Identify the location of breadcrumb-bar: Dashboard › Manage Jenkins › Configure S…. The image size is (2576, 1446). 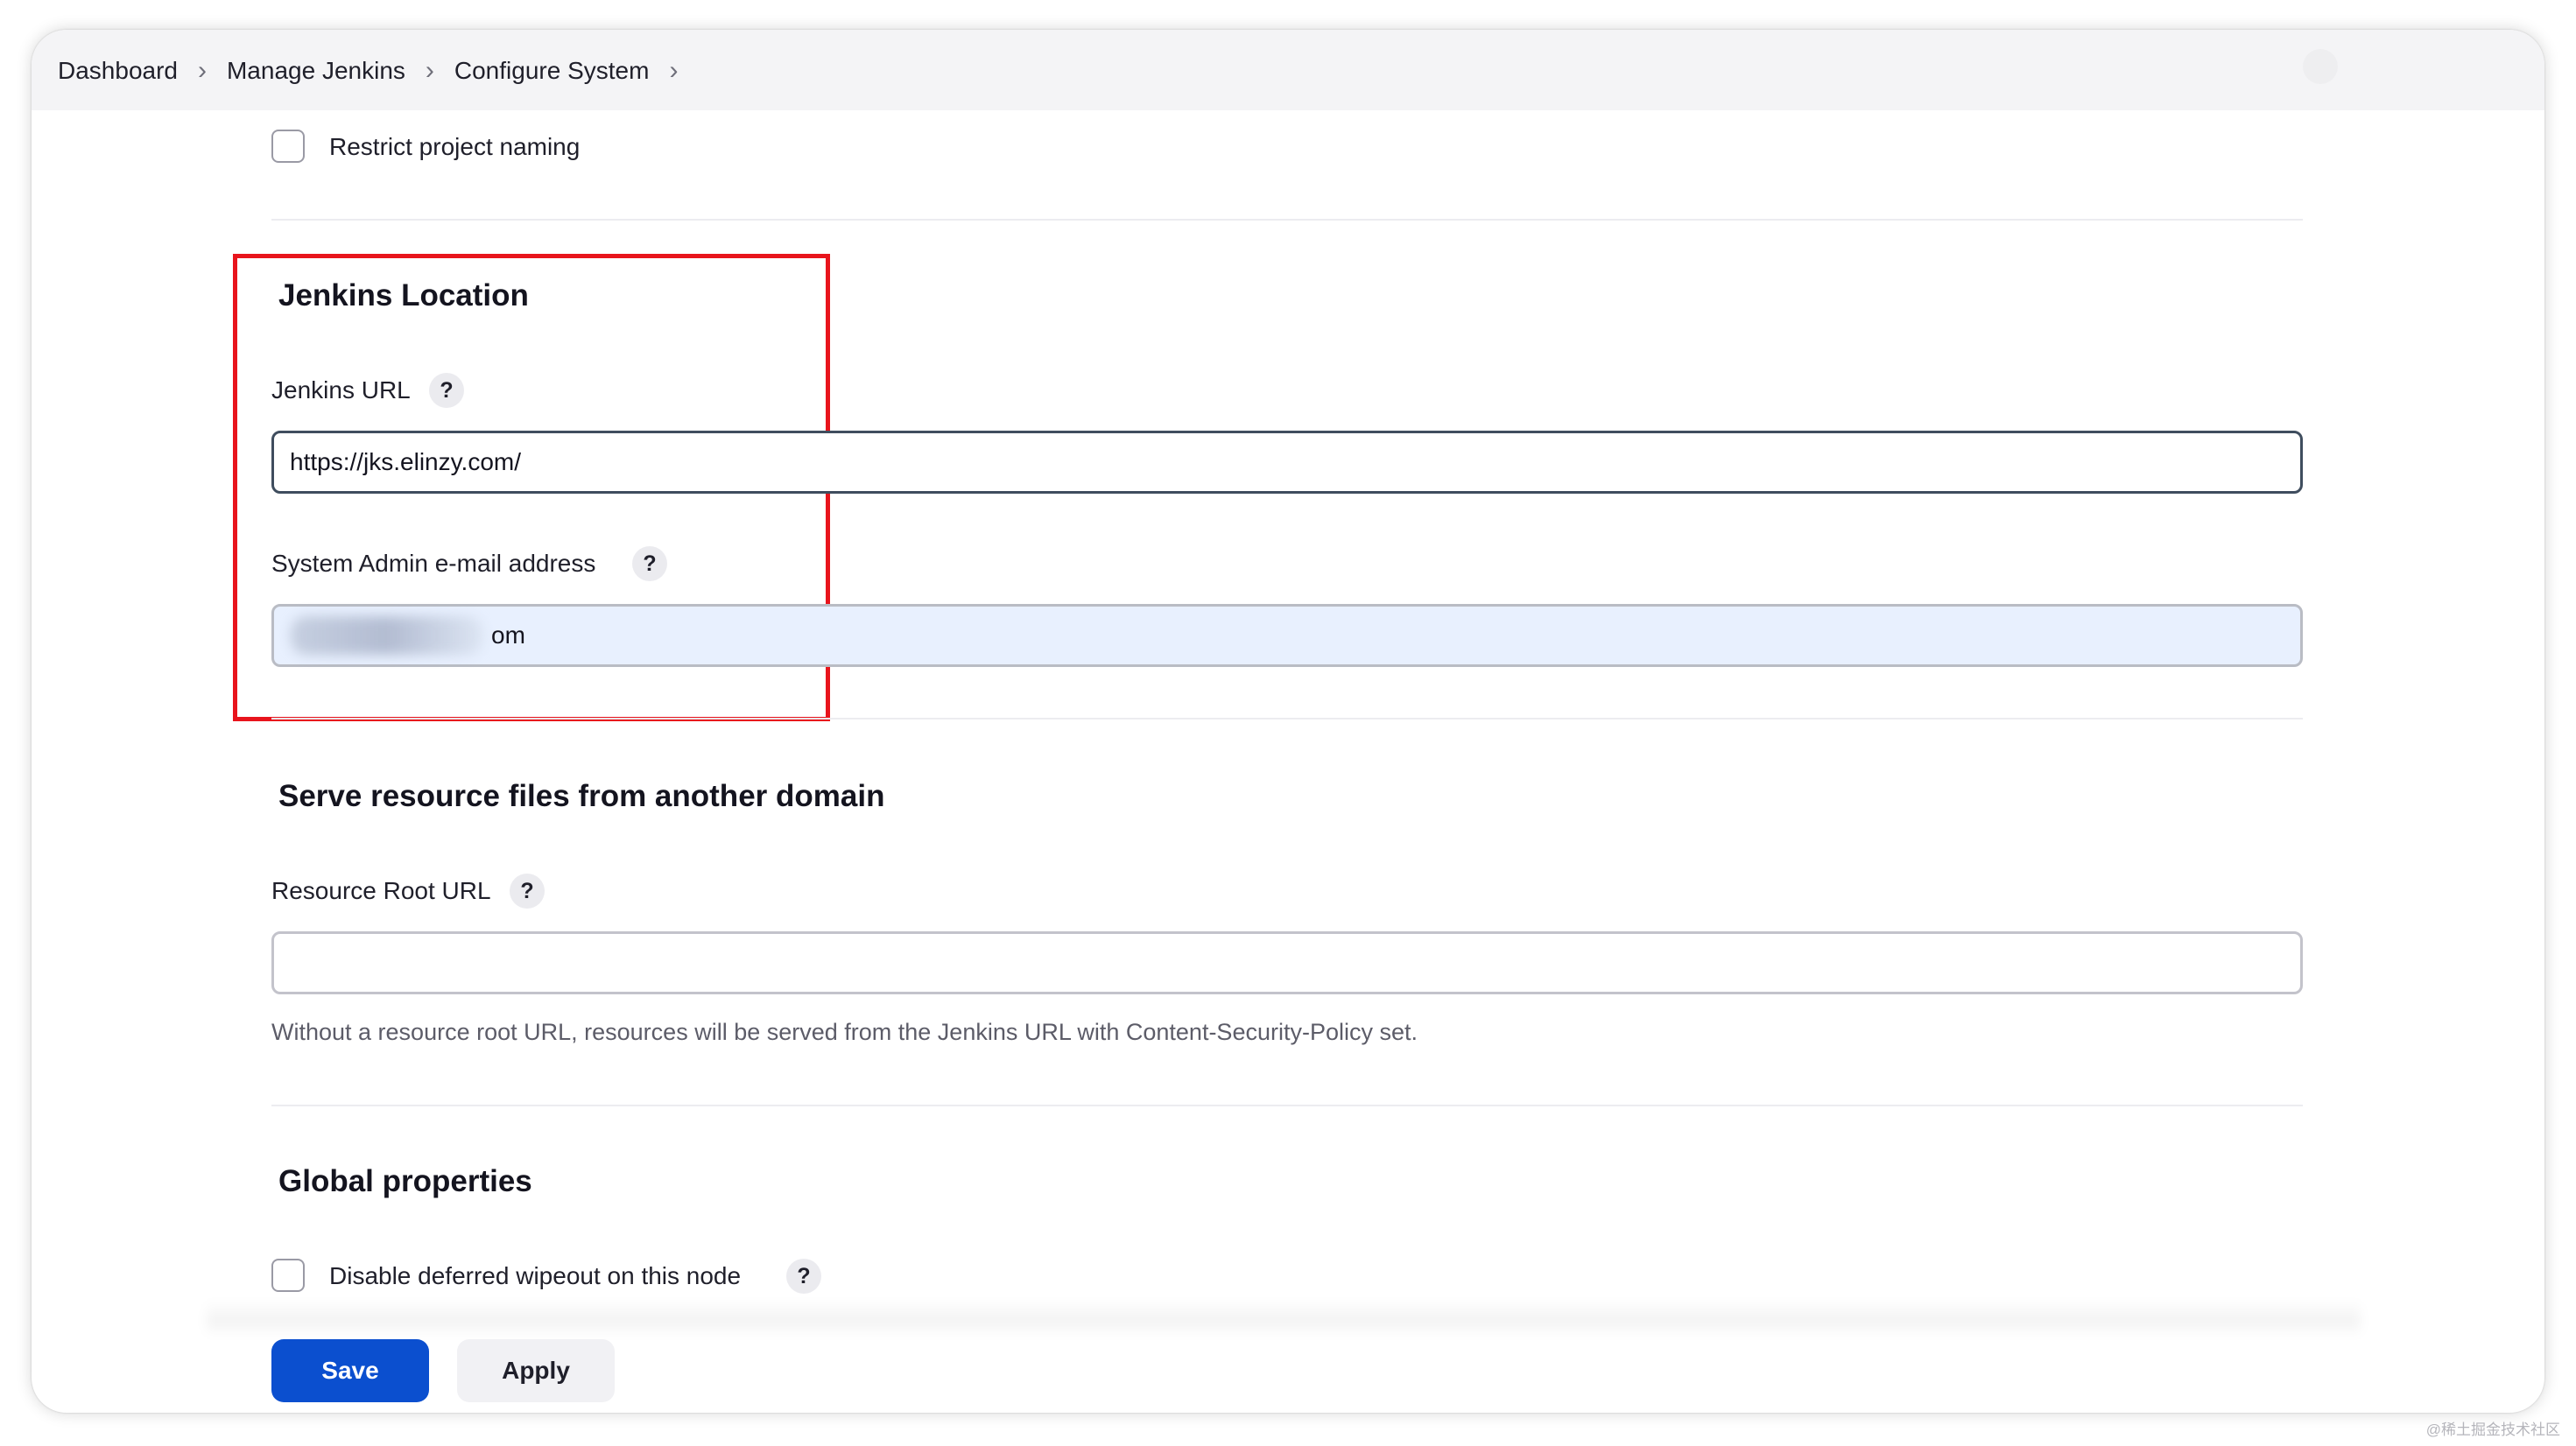
(1288, 70).